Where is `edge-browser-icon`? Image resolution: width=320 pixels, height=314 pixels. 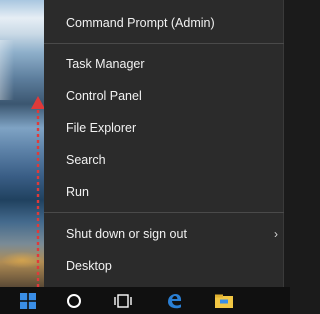
edge-browser-icon is located at coordinates (175, 300).